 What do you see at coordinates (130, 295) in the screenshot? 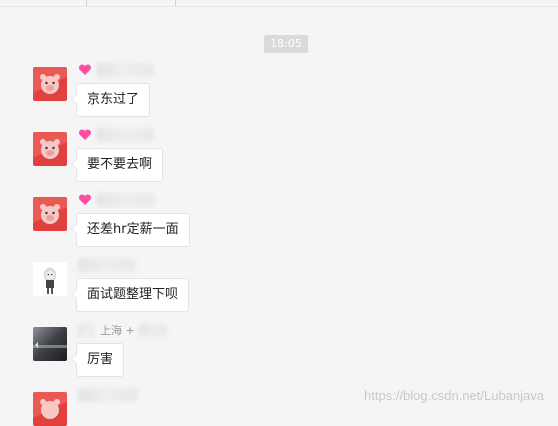
I see `message-bubble: 面试题整理下呗` at bounding box center [130, 295].